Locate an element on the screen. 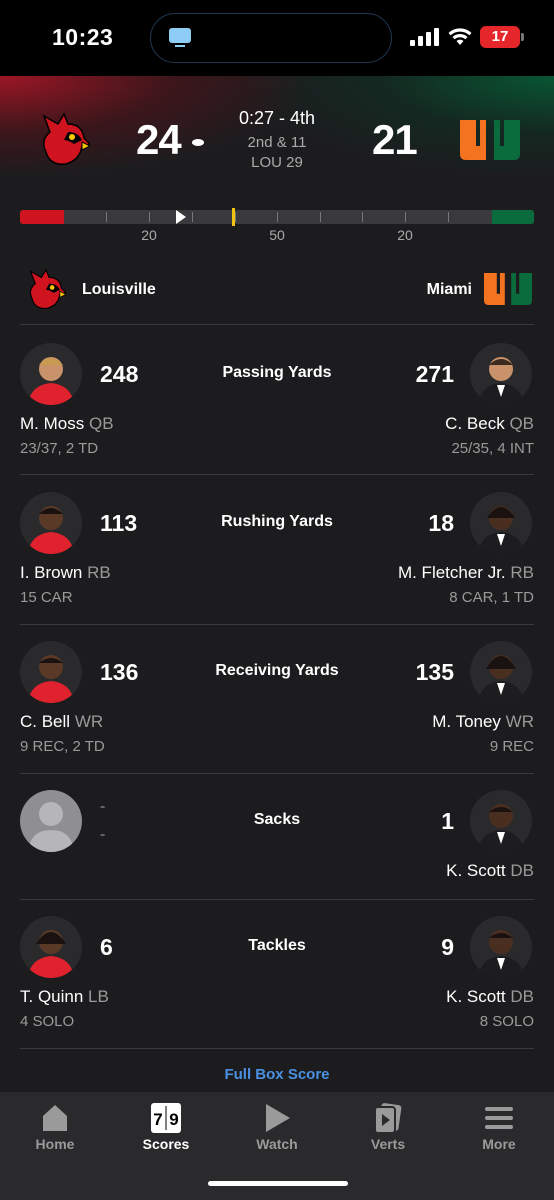 This screenshot has width=554, height=1200. player-name-right: M. Fletcher Jr. RB is located at coordinates (466, 573).